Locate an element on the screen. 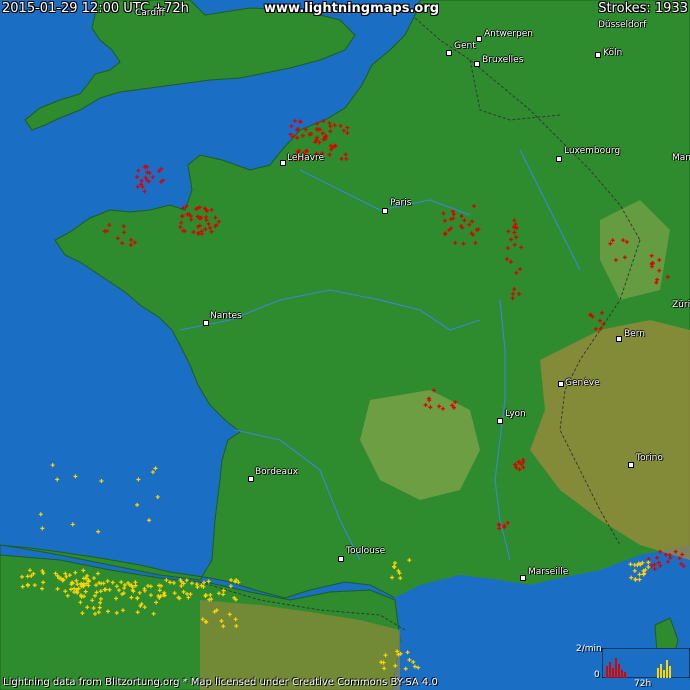  city-marker-marseille is located at coordinates (523, 578).